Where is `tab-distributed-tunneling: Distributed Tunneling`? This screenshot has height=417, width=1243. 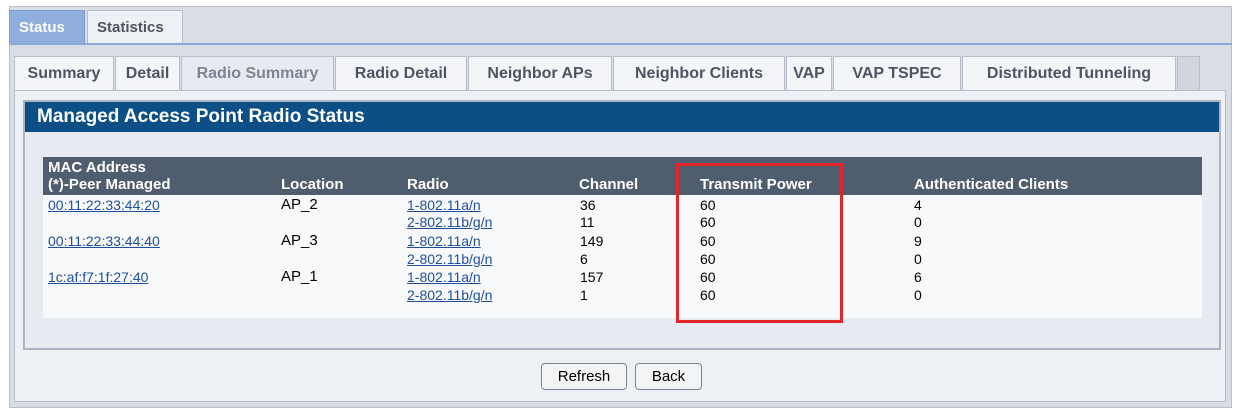
tab-distributed-tunneling: Distributed Tunneling is located at coordinates (1069, 73).